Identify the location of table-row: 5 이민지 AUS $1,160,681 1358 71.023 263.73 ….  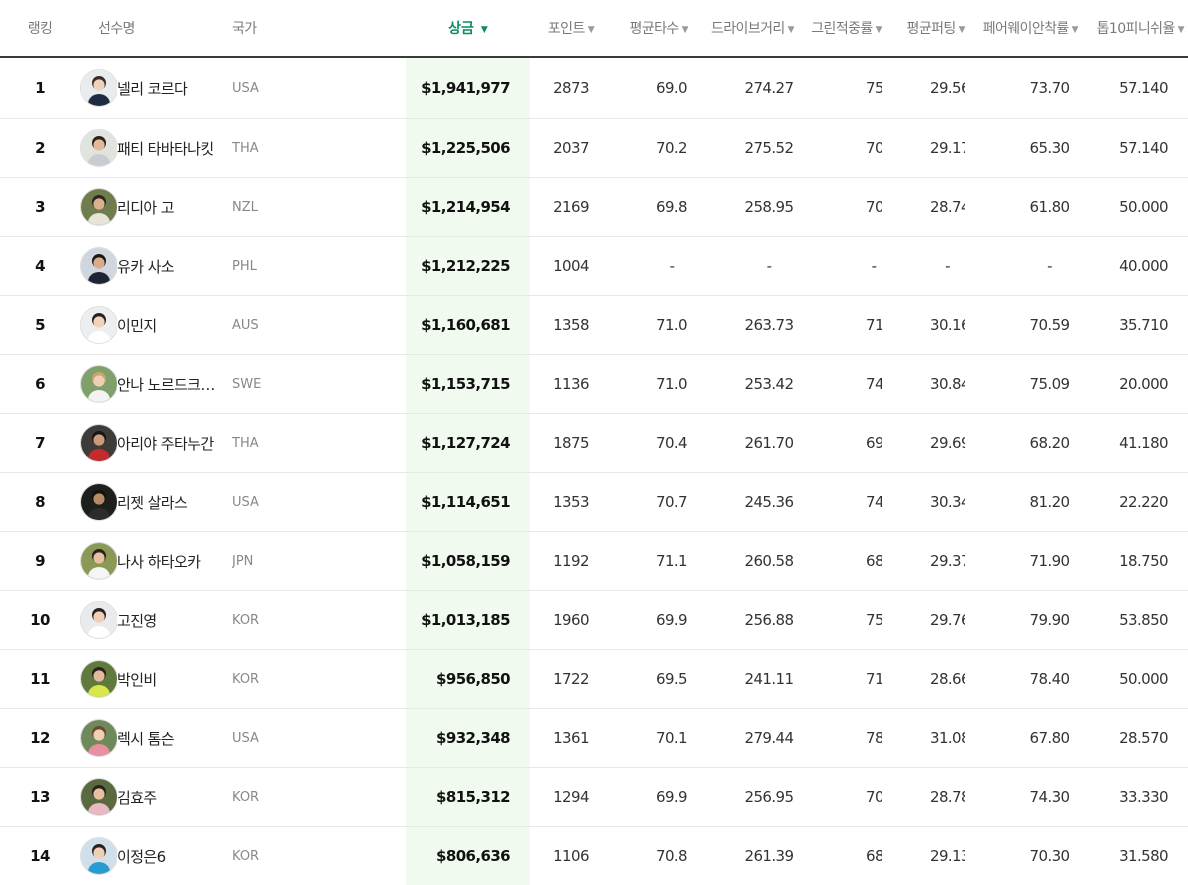
(594, 325).